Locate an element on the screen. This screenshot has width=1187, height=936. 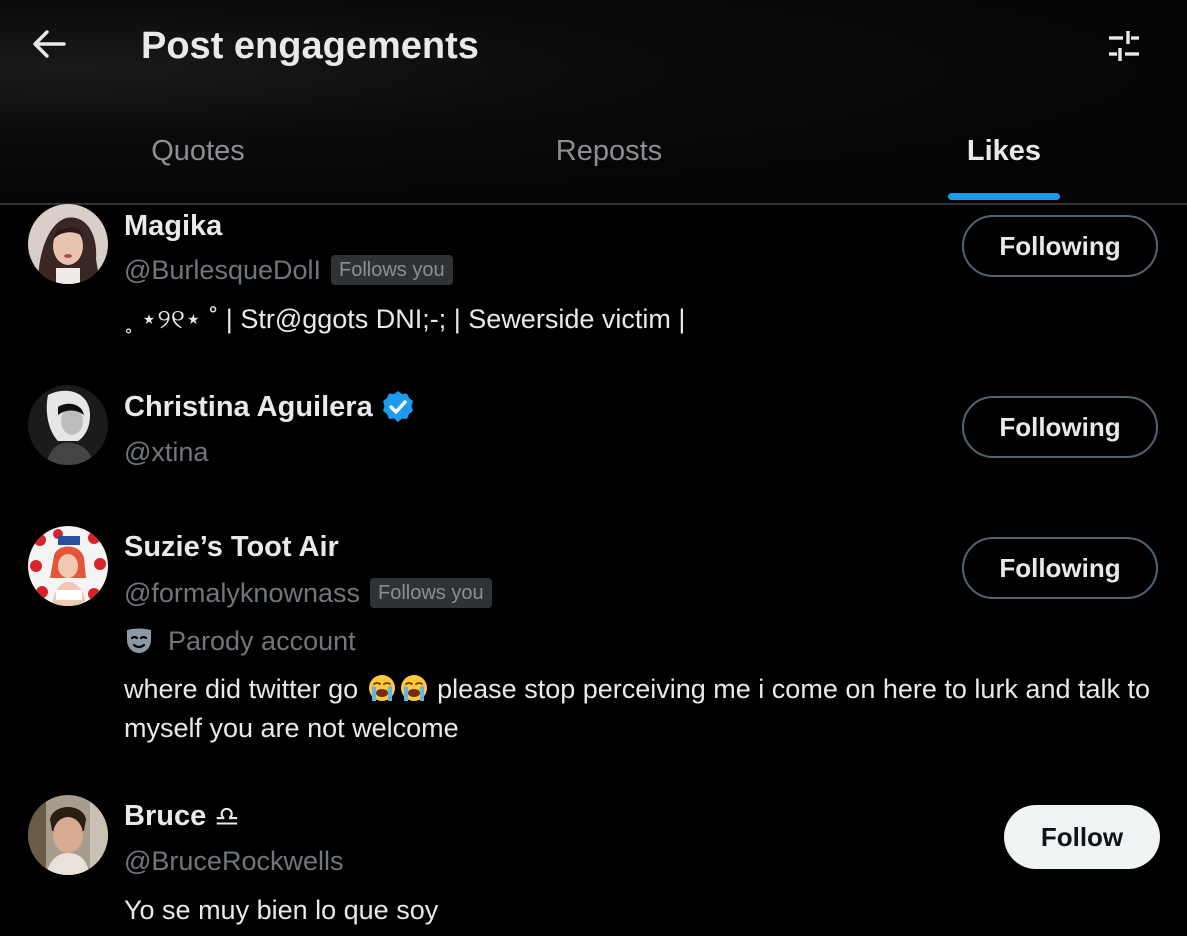
verified-badge-icon is located at coordinates (397, 406).